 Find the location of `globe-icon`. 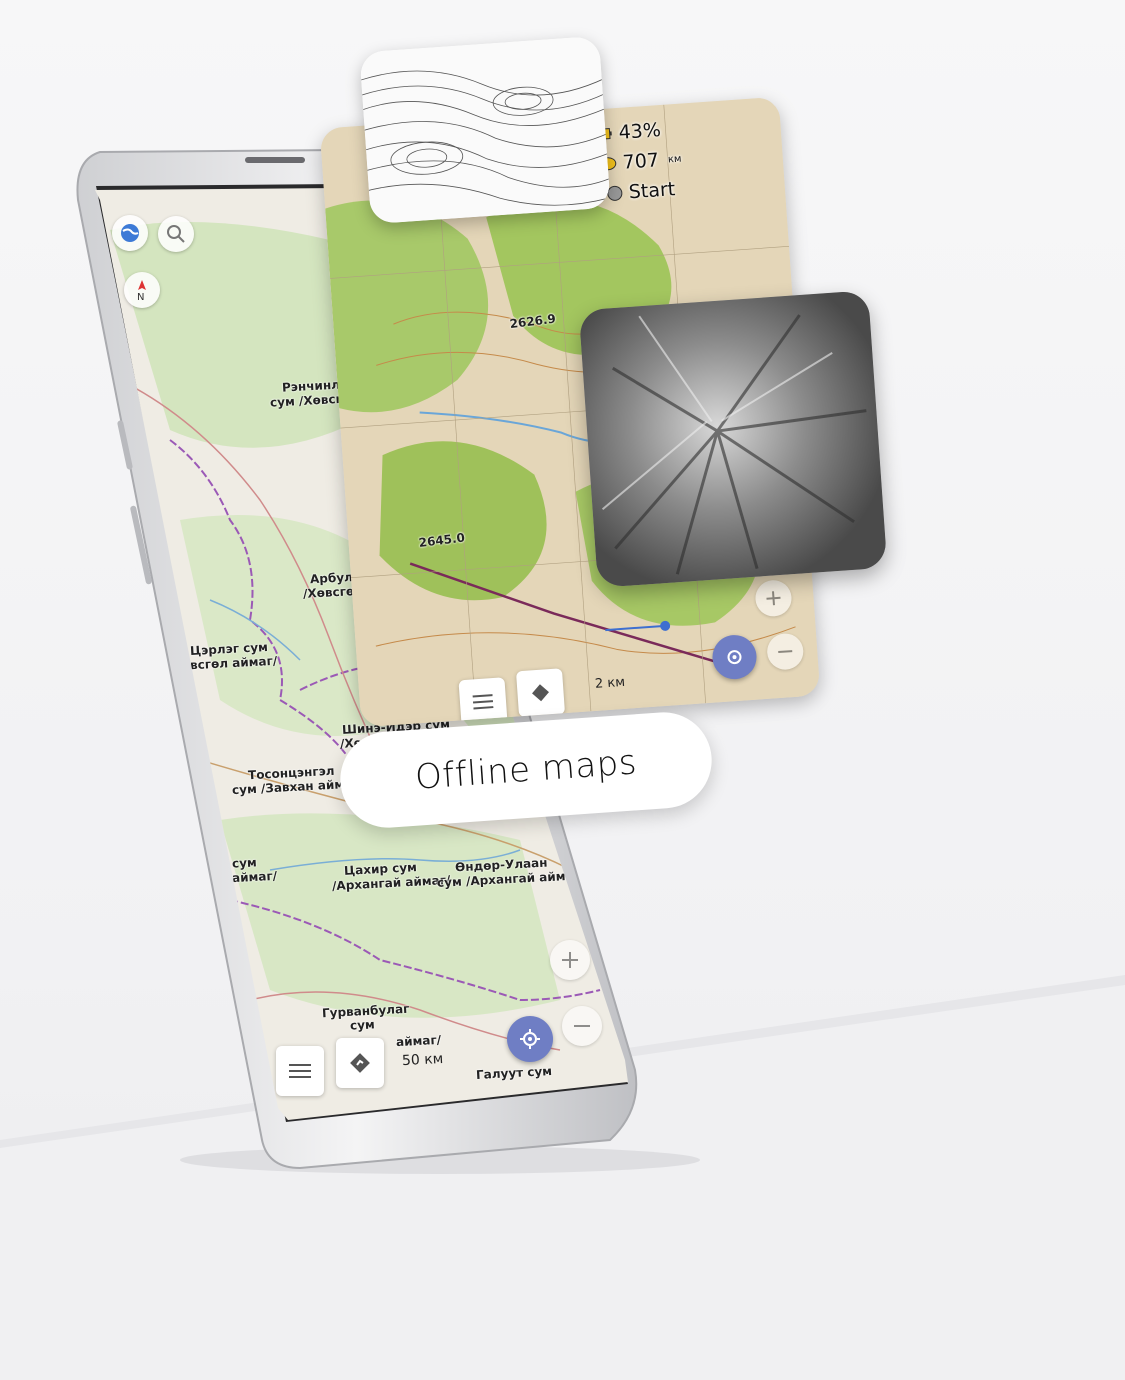

globe-icon is located at coordinates (130, 233).